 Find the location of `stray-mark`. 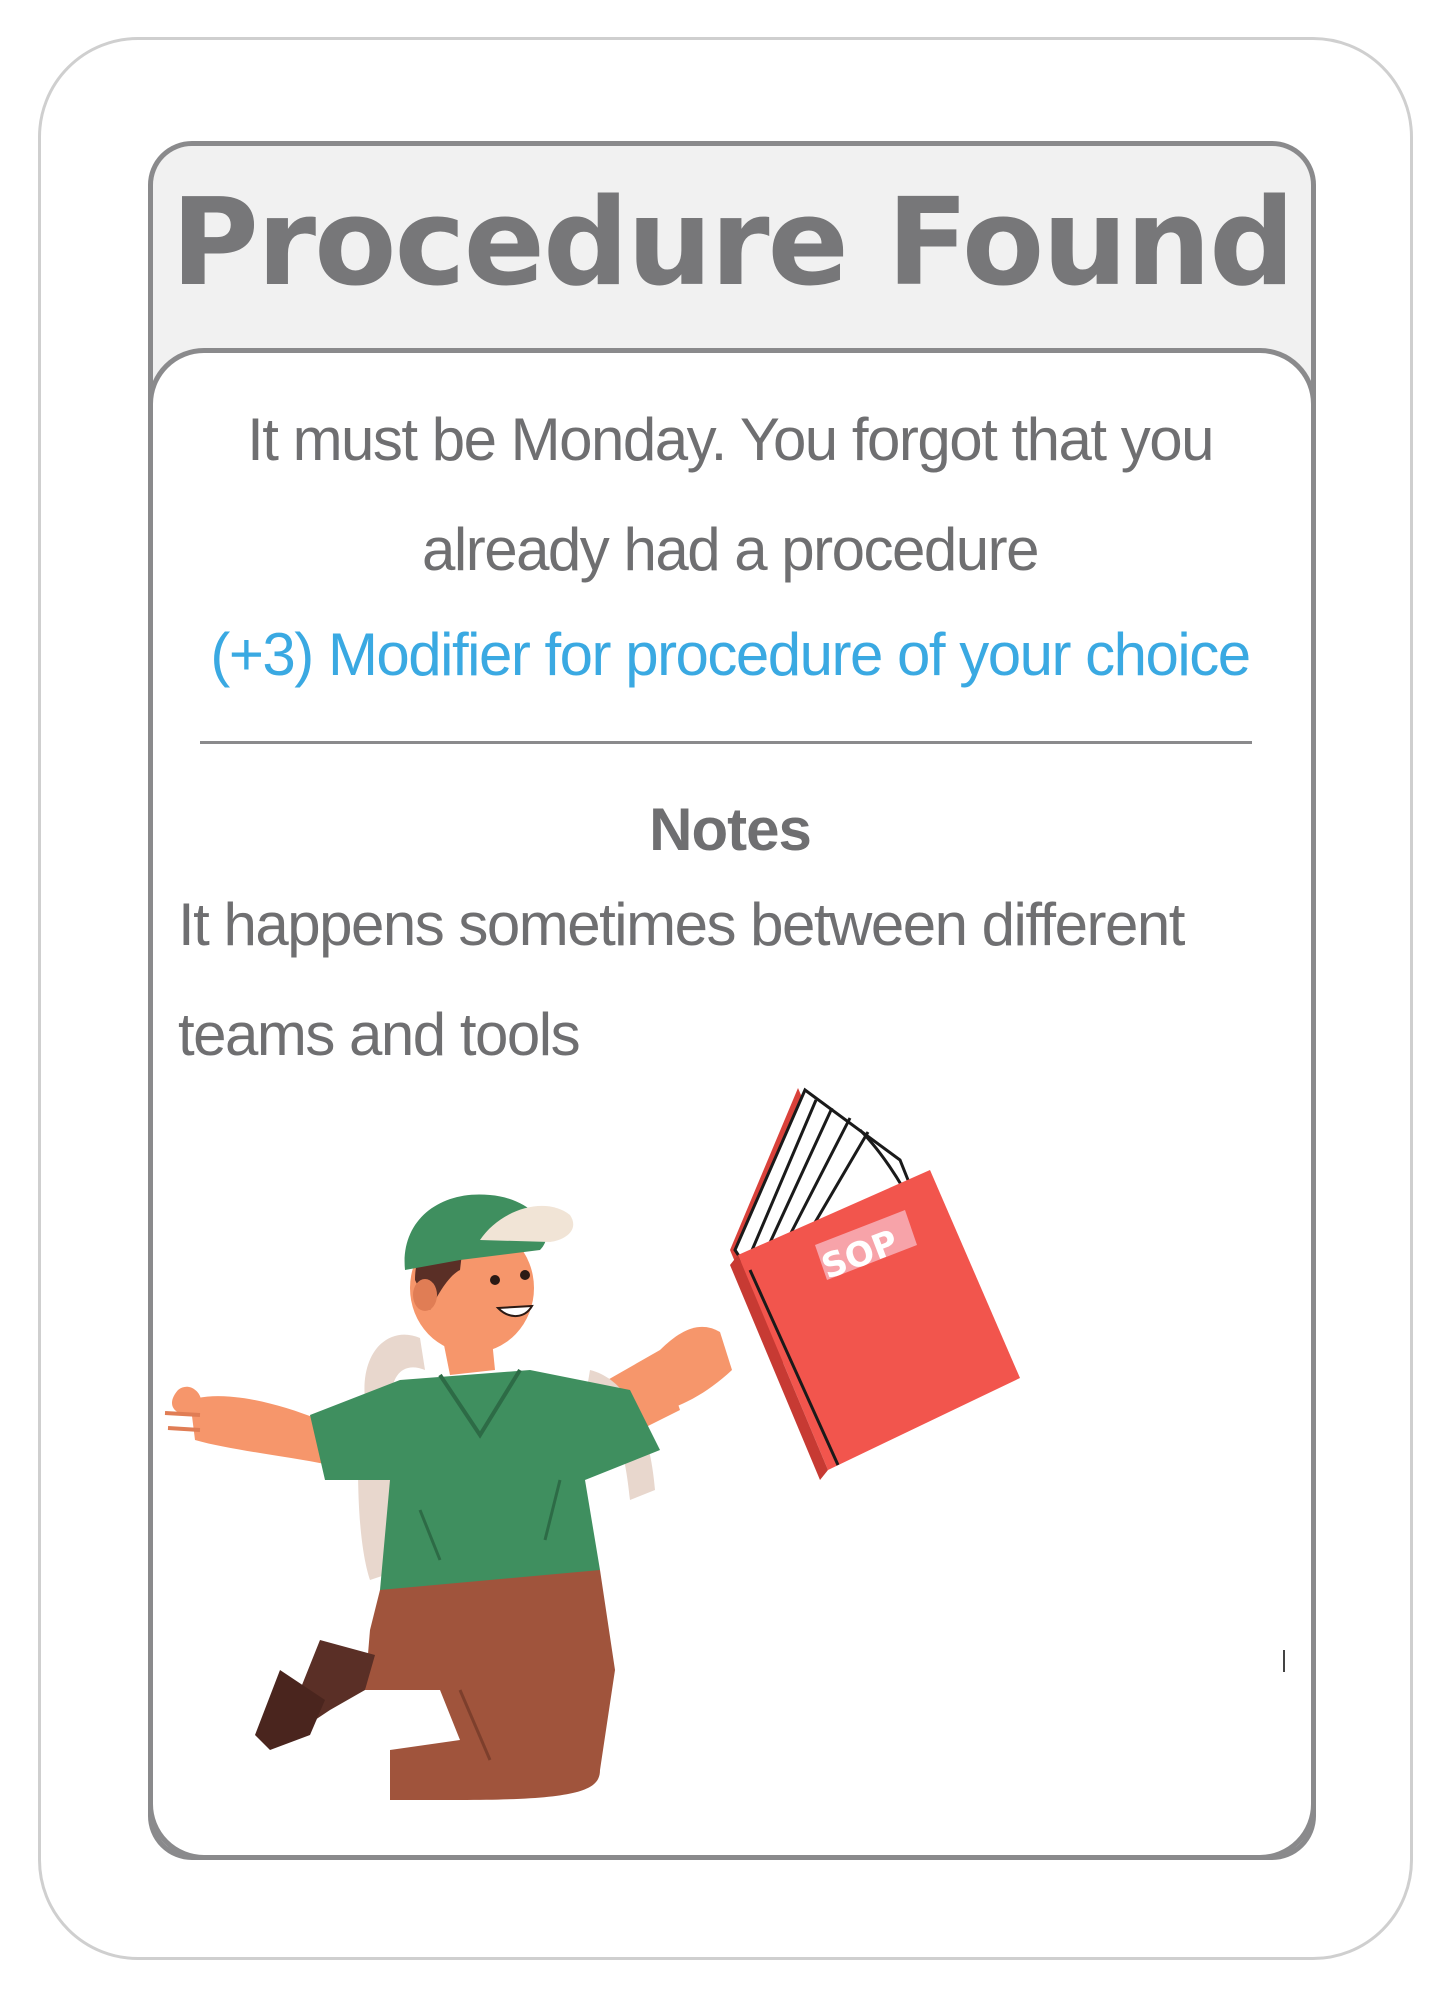

stray-mark is located at coordinates (1284, 1661).